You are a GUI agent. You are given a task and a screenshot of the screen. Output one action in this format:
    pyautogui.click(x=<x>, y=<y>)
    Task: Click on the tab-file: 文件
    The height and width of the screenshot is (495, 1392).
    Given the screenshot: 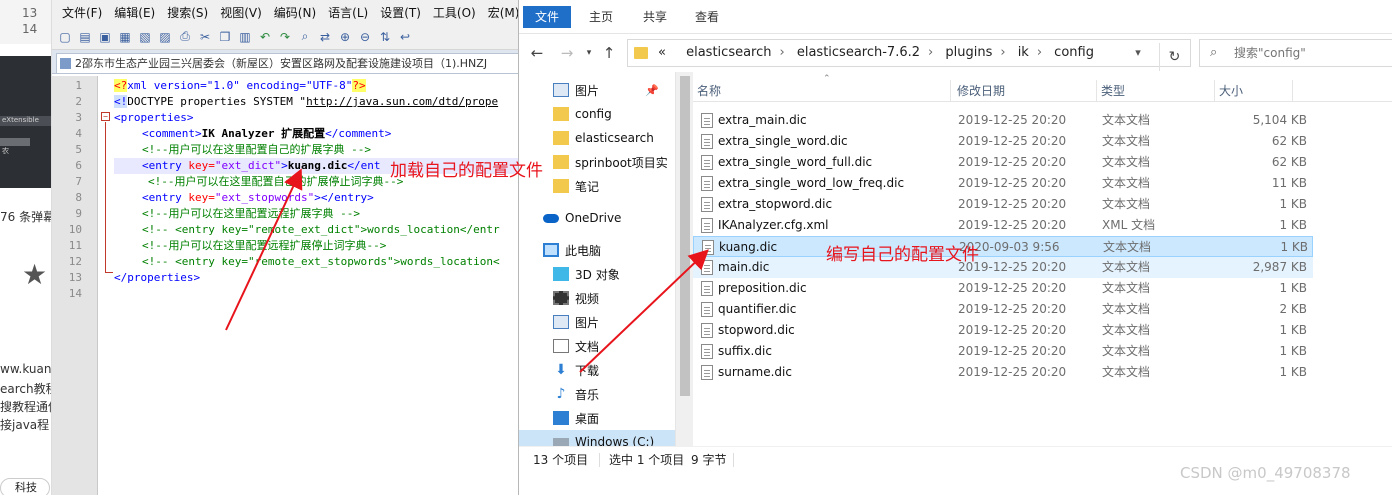 What is the action you would take?
    pyautogui.click(x=547, y=17)
    